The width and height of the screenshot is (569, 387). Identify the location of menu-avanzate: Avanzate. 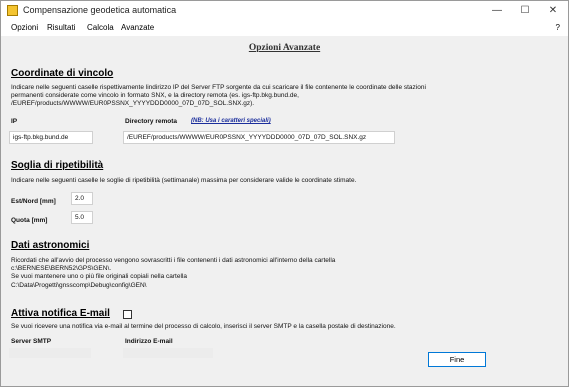
(137, 27).